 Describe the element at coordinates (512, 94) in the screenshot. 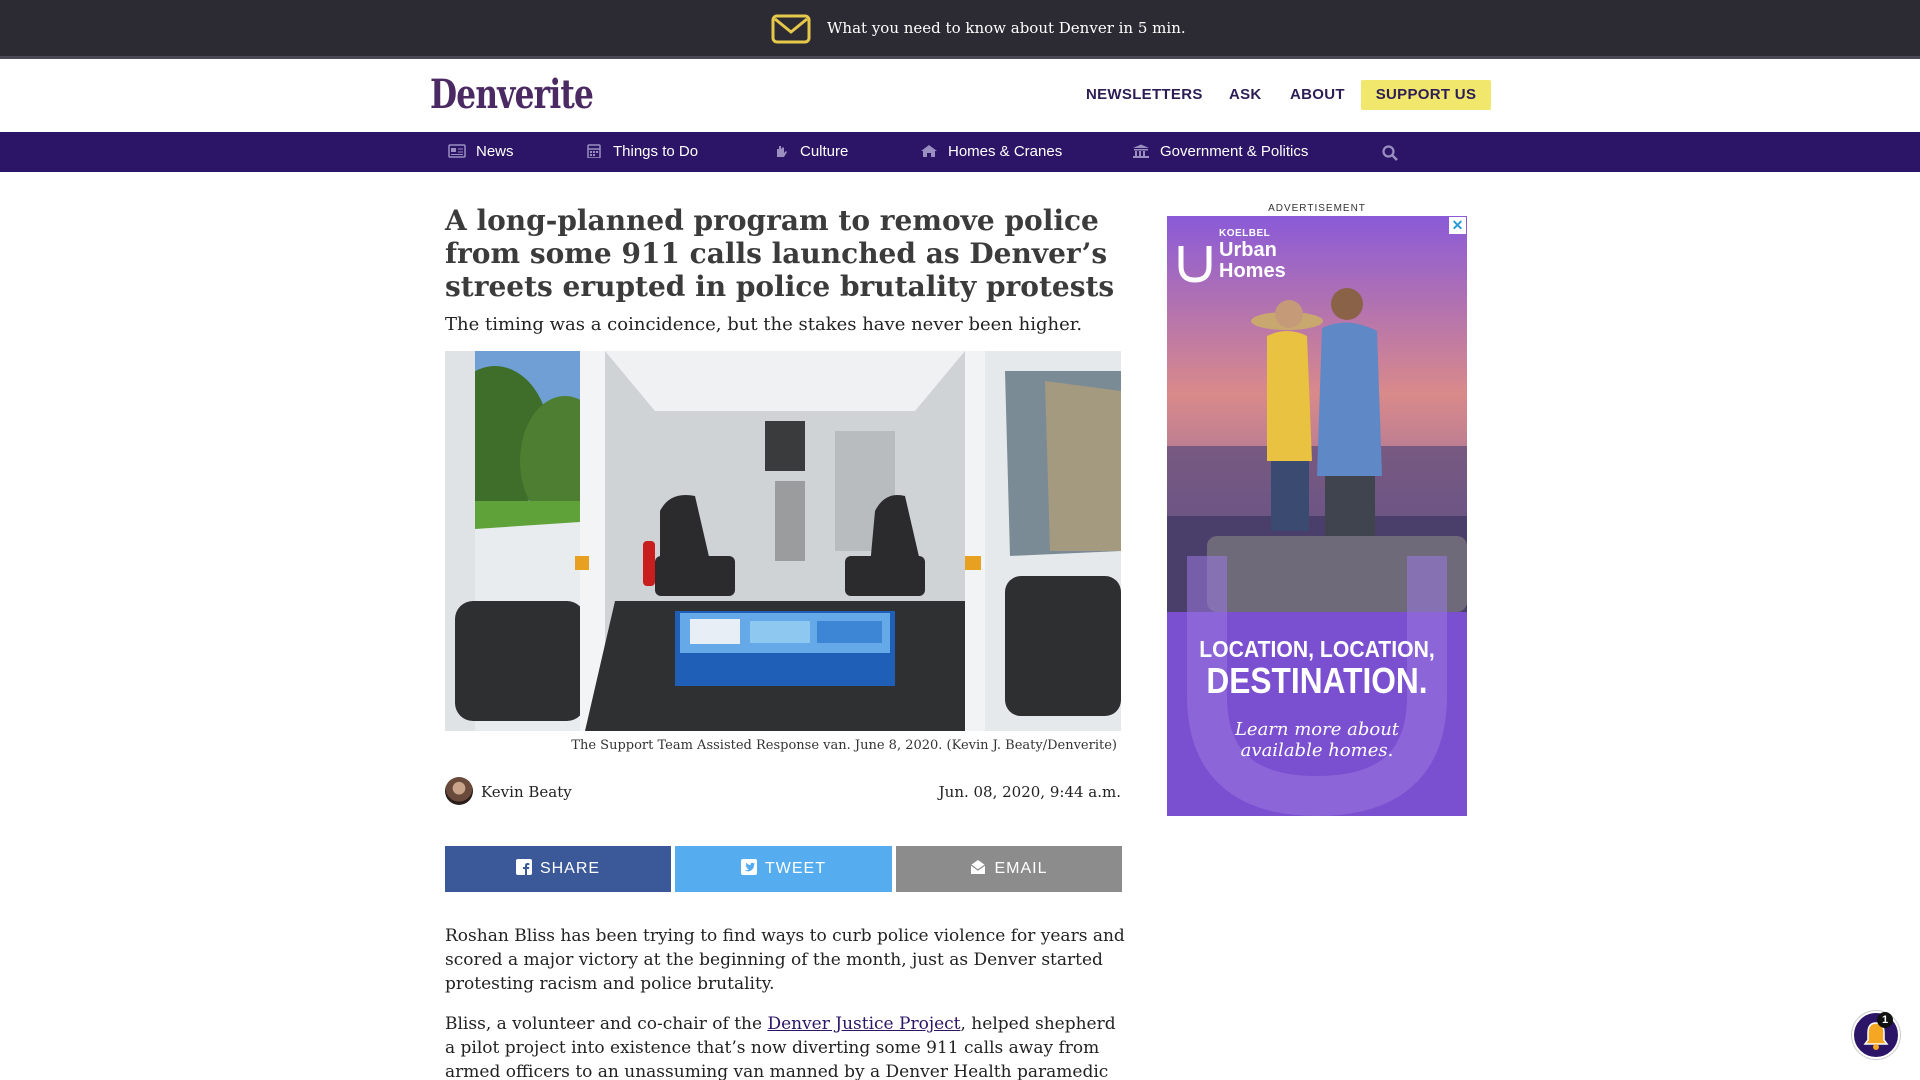

I see `denverite-logo: Denverite` at that location.